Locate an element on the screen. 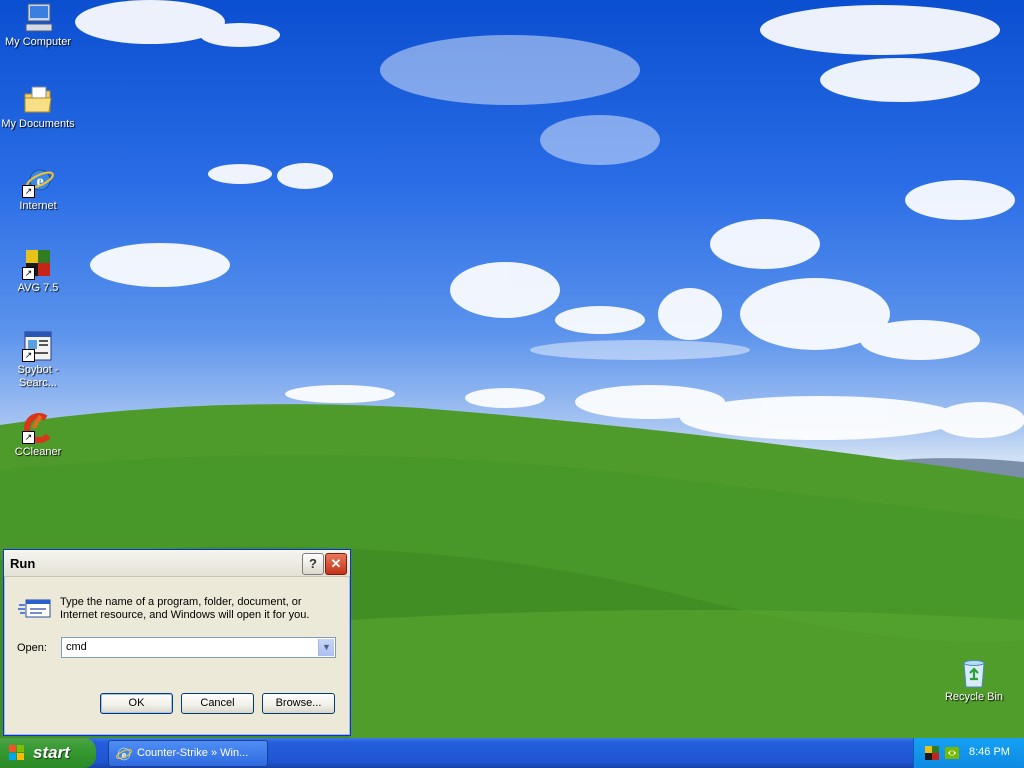 The width and height of the screenshot is (1024, 768). desktop-icon-my-documents: My Documents is located at coordinates (38, 107).